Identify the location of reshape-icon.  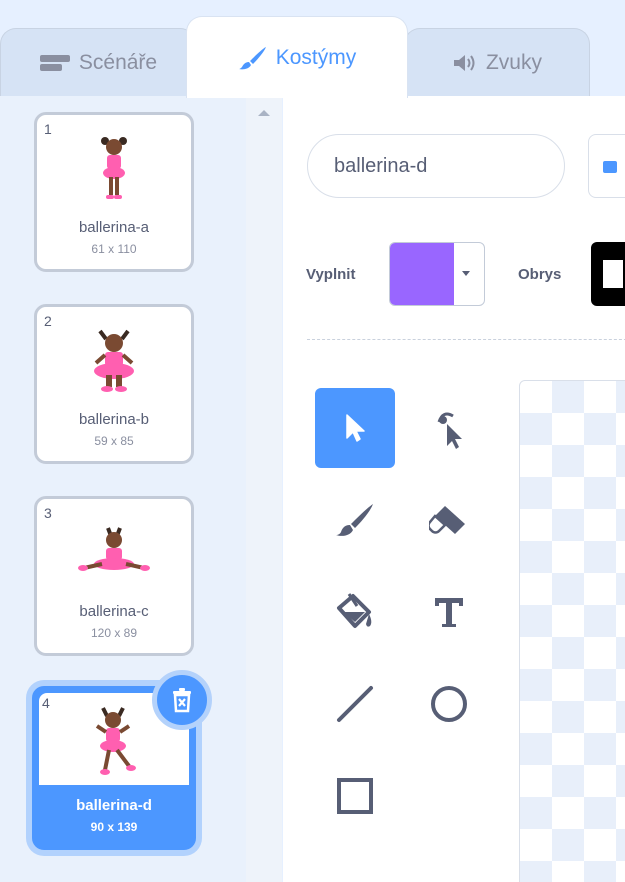
(449, 430).